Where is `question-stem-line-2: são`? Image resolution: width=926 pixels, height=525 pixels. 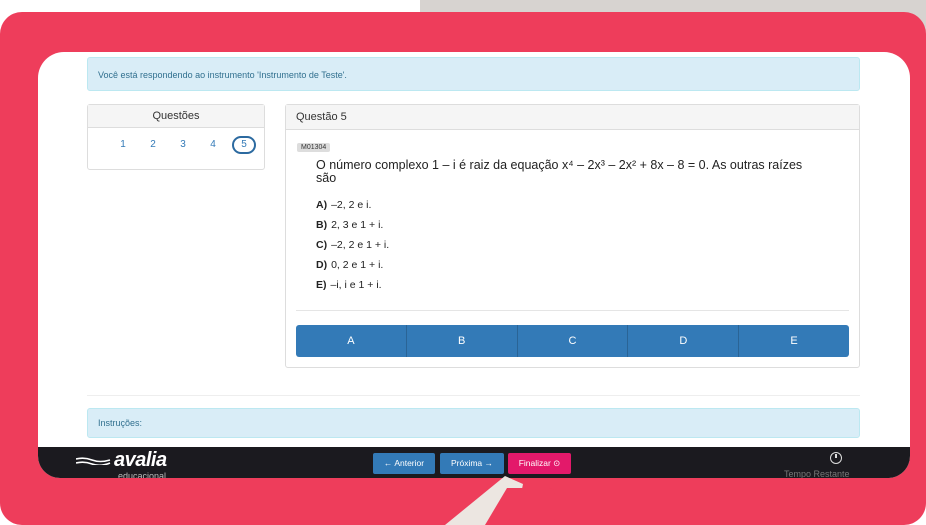 question-stem-line-2: são is located at coordinates (326, 178).